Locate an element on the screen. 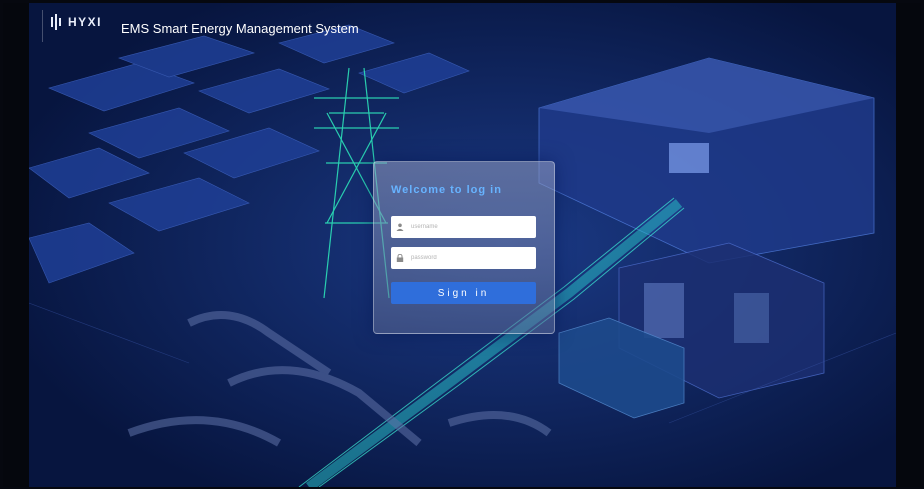  login-card: Welcome to log in Sign in is located at coordinates (464, 247).